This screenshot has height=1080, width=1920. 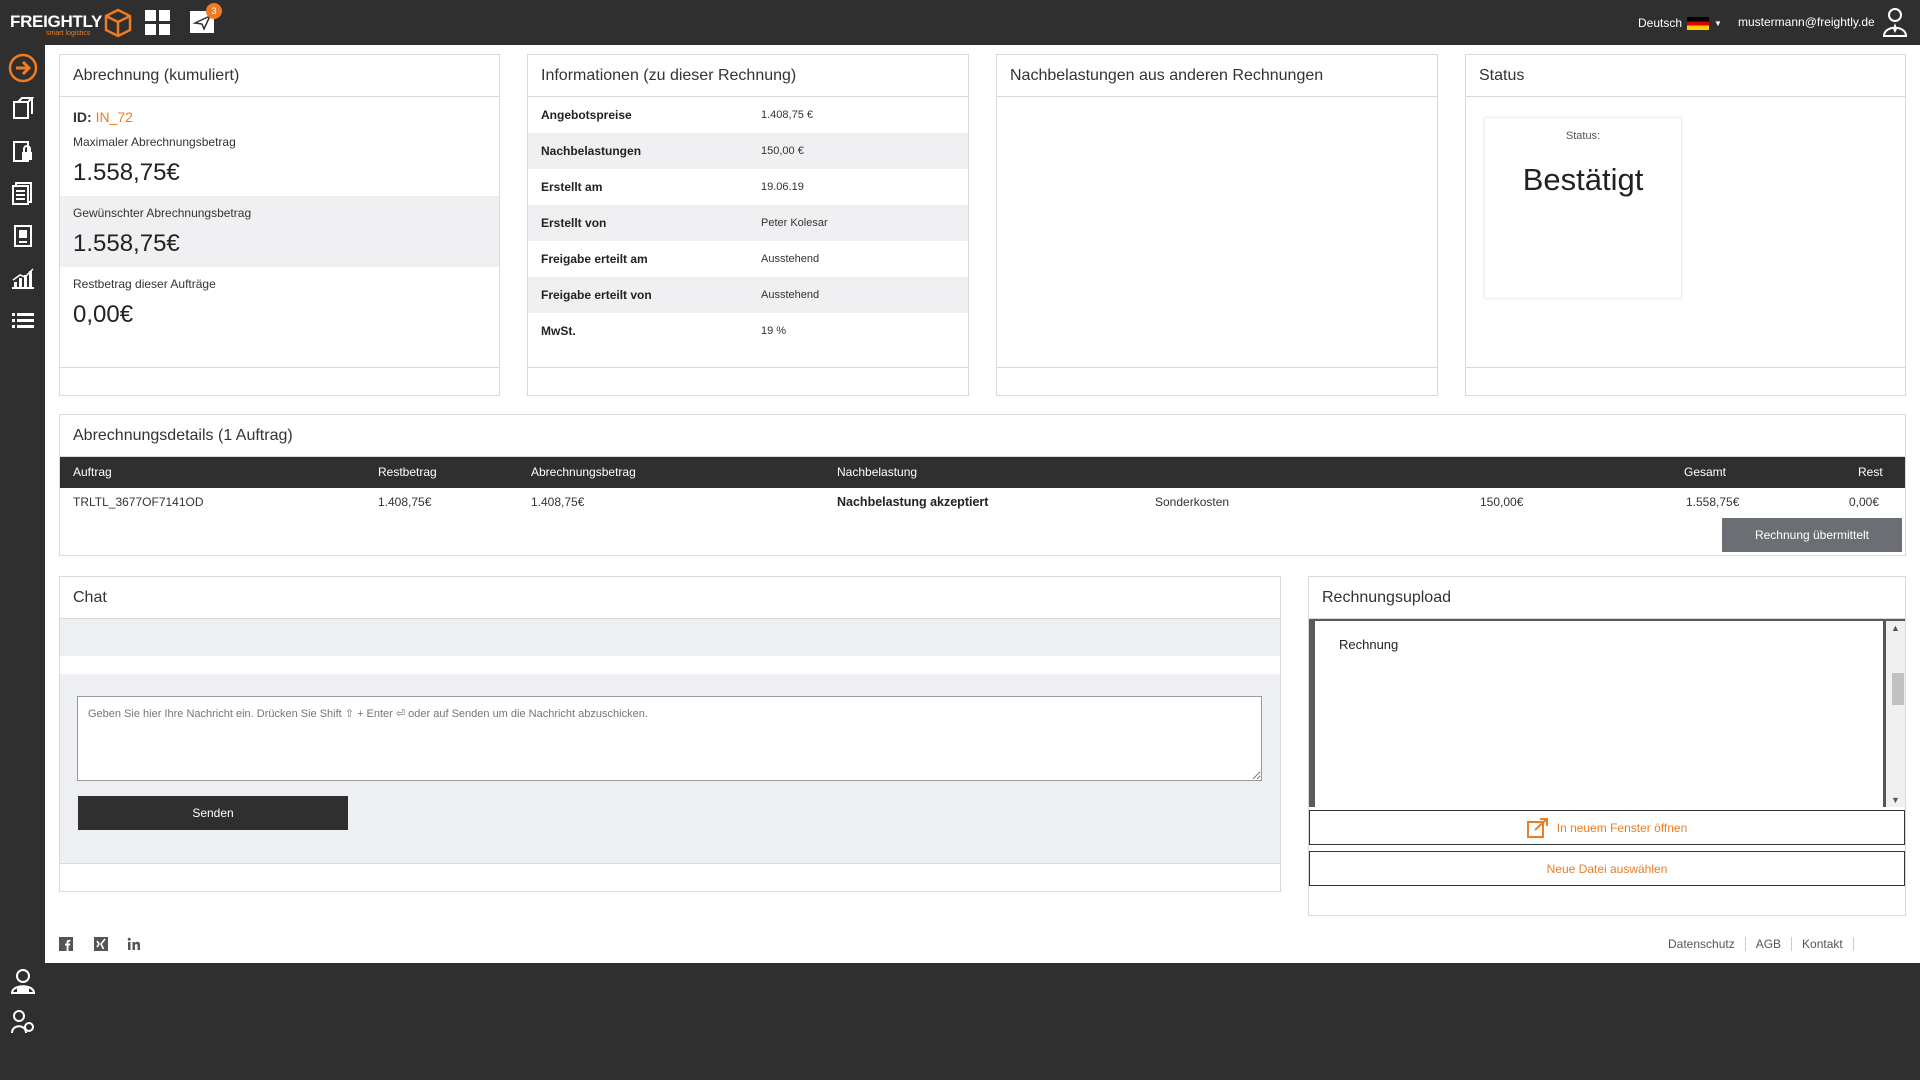 What do you see at coordinates (670, 598) in the screenshot?
I see `panel-title: Chat` at bounding box center [670, 598].